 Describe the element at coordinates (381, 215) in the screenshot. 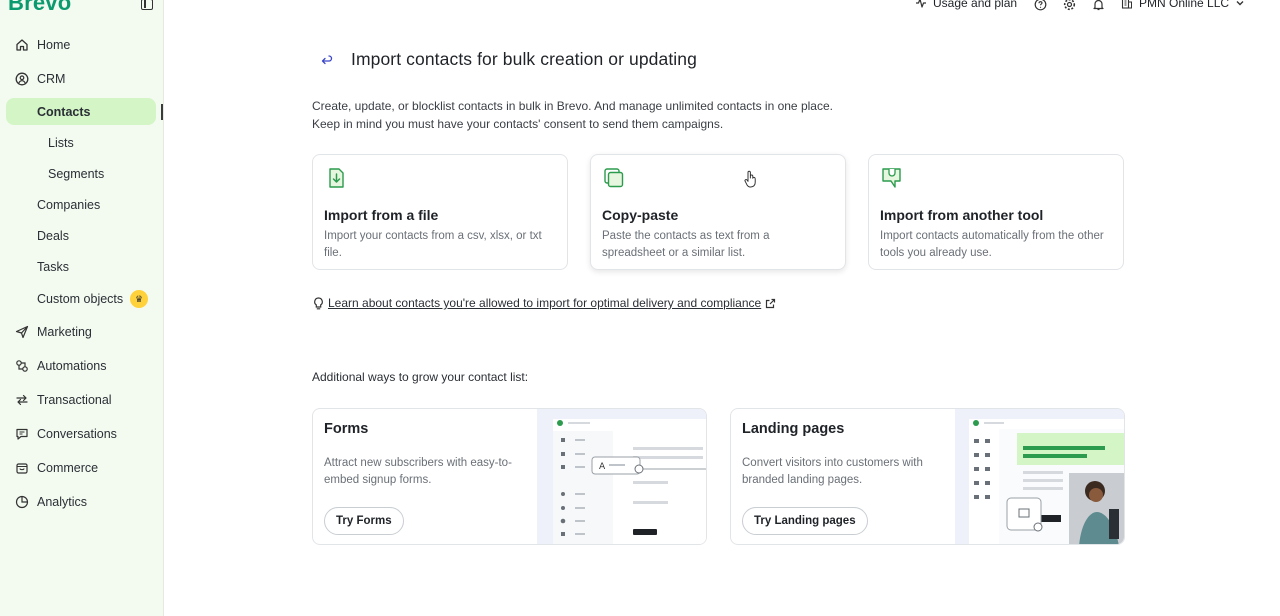

I see `card-title: Import from a file` at that location.